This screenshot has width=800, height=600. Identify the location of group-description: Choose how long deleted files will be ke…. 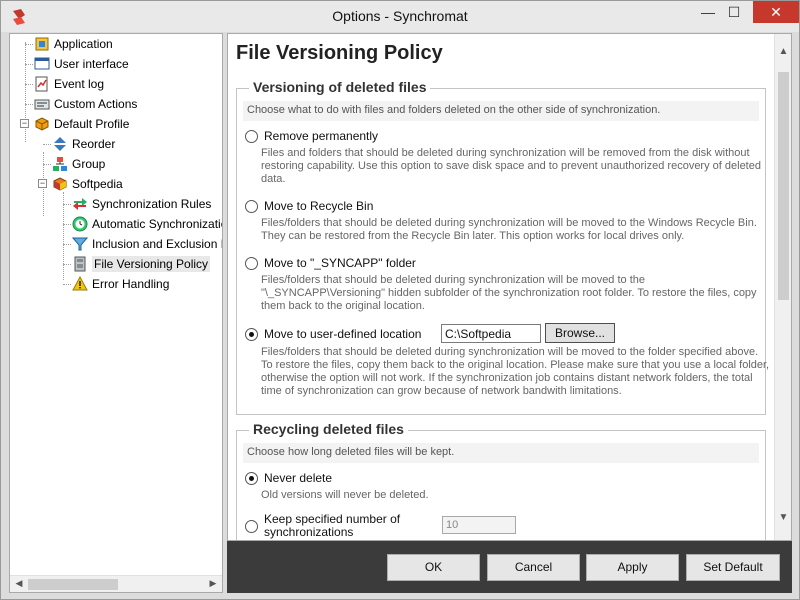
(501, 453).